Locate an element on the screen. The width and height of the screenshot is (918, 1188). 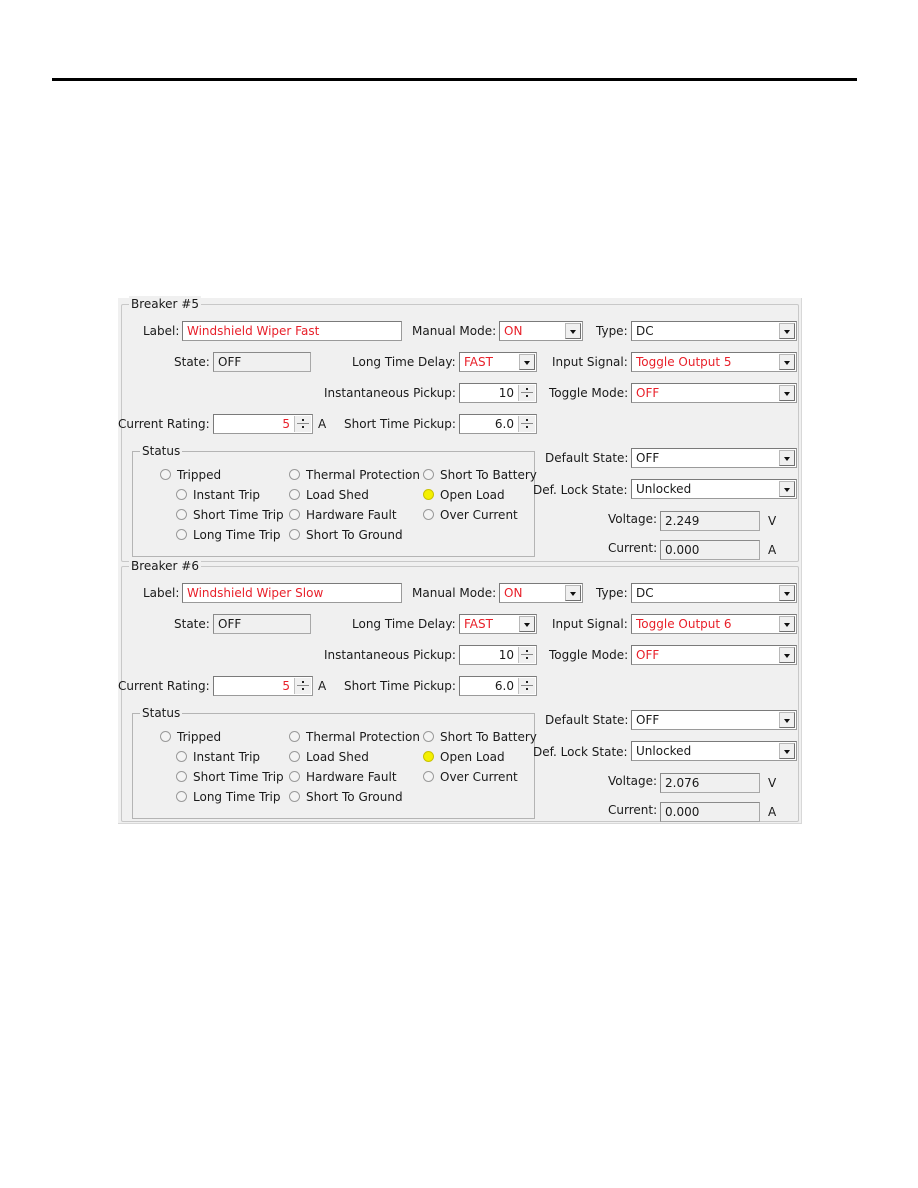
status-indicator: Long Time Trip is located at coordinates (228, 535).